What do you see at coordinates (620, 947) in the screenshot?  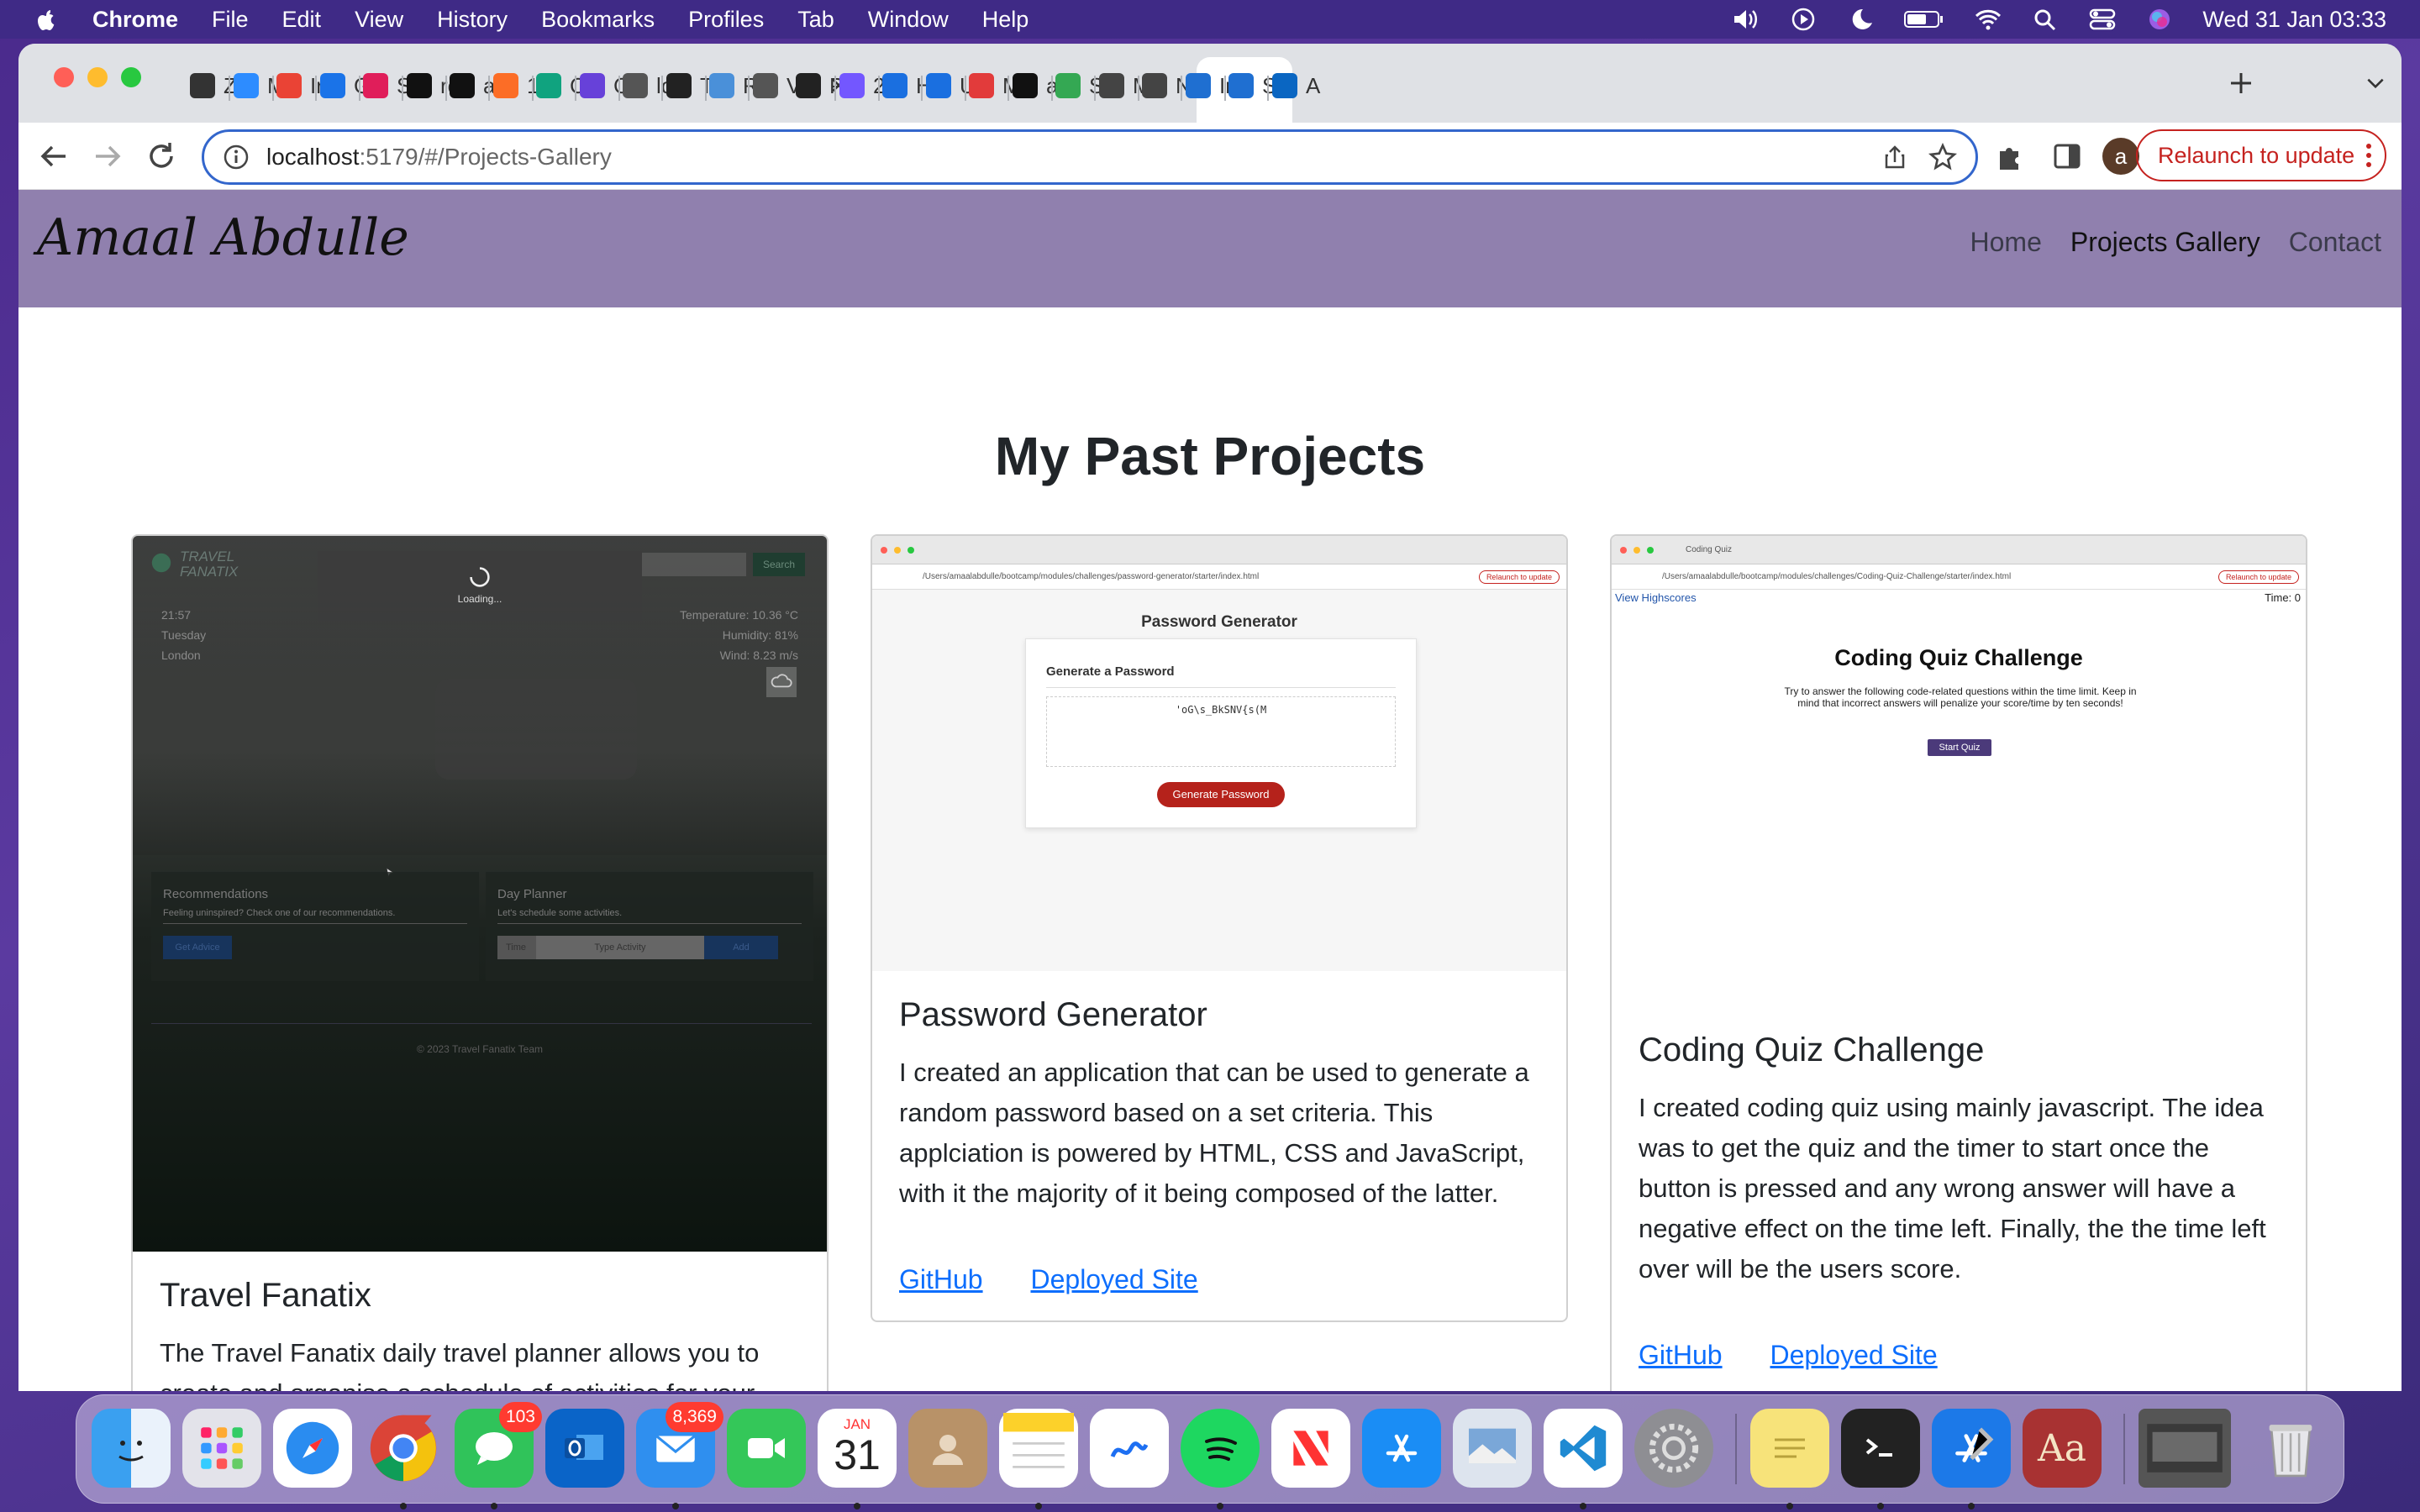 I see `activity-input-mini: Type Activity` at bounding box center [620, 947].